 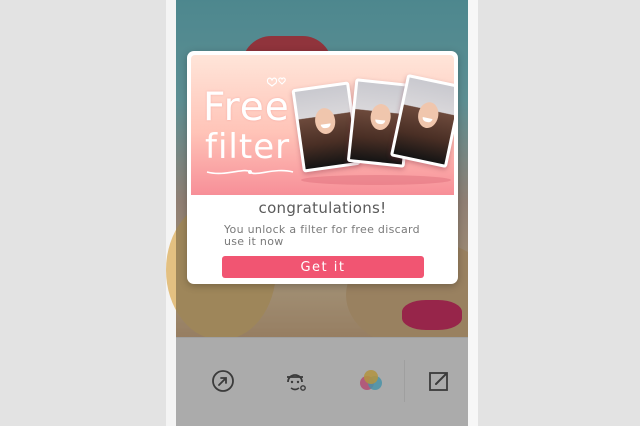 I want to click on dialog-title: congratulations!, so click(x=322, y=208).